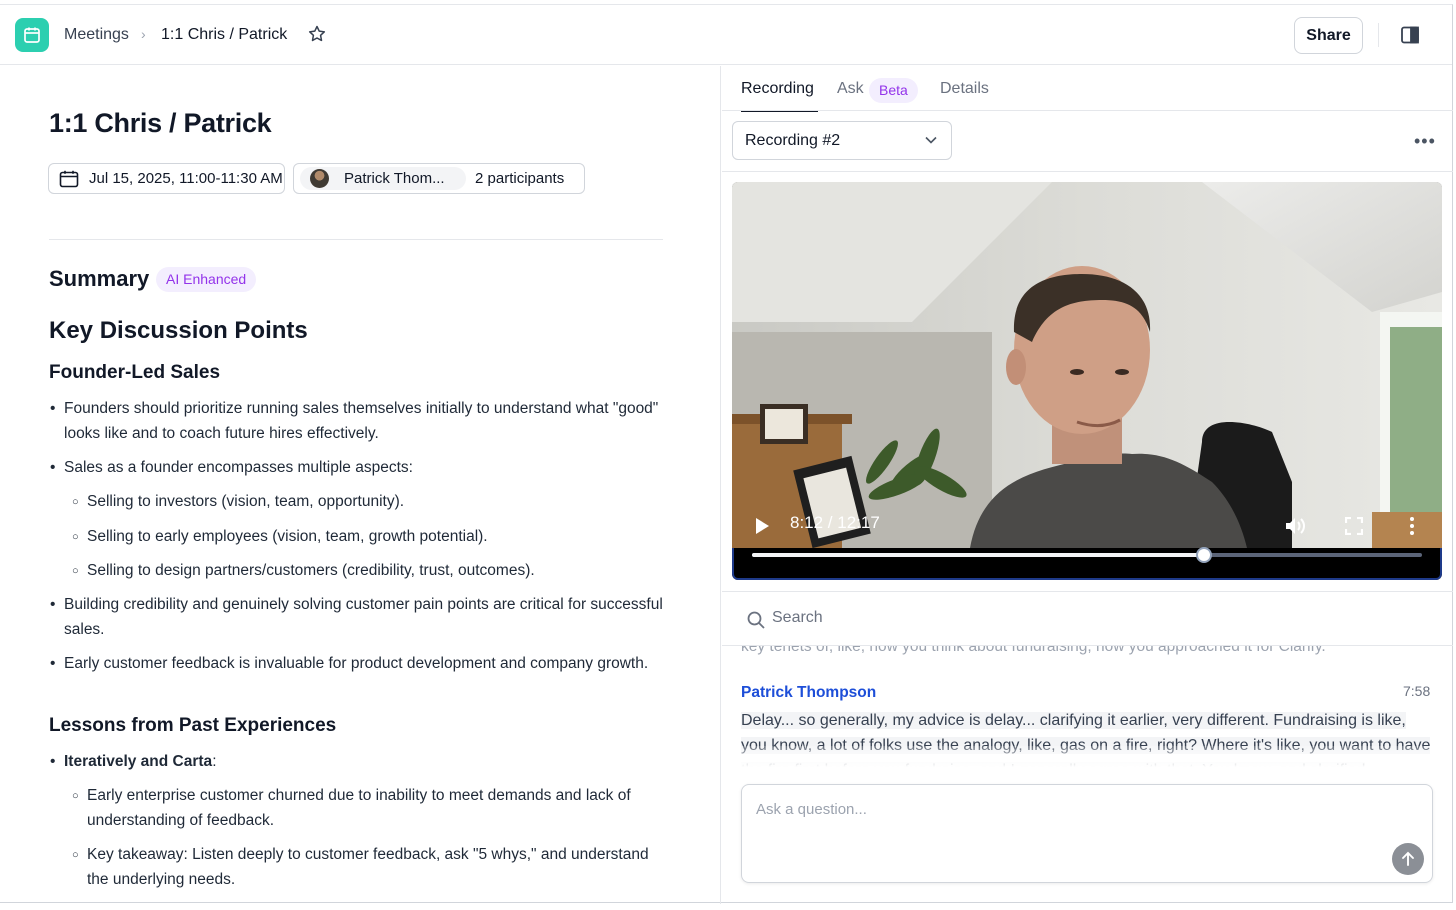 The height and width of the screenshot is (910, 1456). I want to click on date-chip: Jul 15, 2025, 11:00-11:30 AM, so click(166, 178).